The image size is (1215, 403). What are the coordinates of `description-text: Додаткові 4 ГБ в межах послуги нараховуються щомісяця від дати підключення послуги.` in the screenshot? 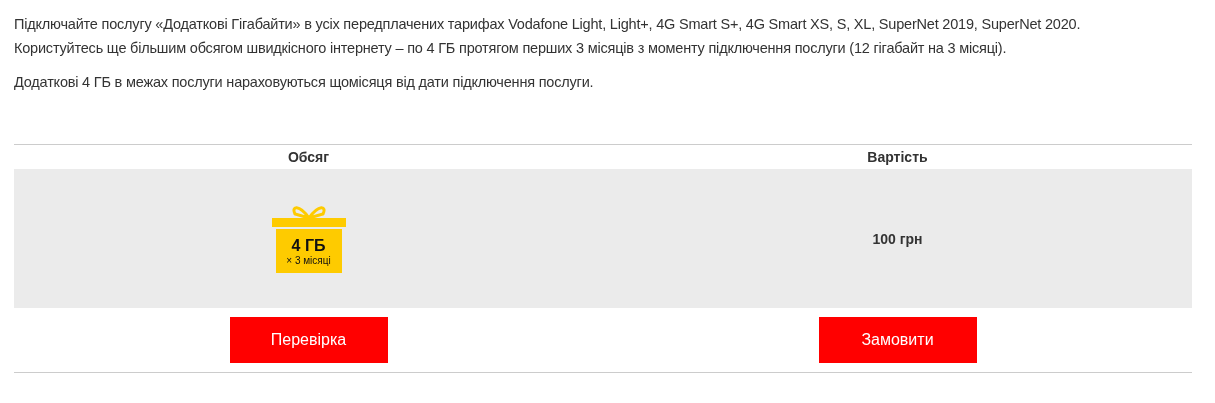 It's located at (304, 82).